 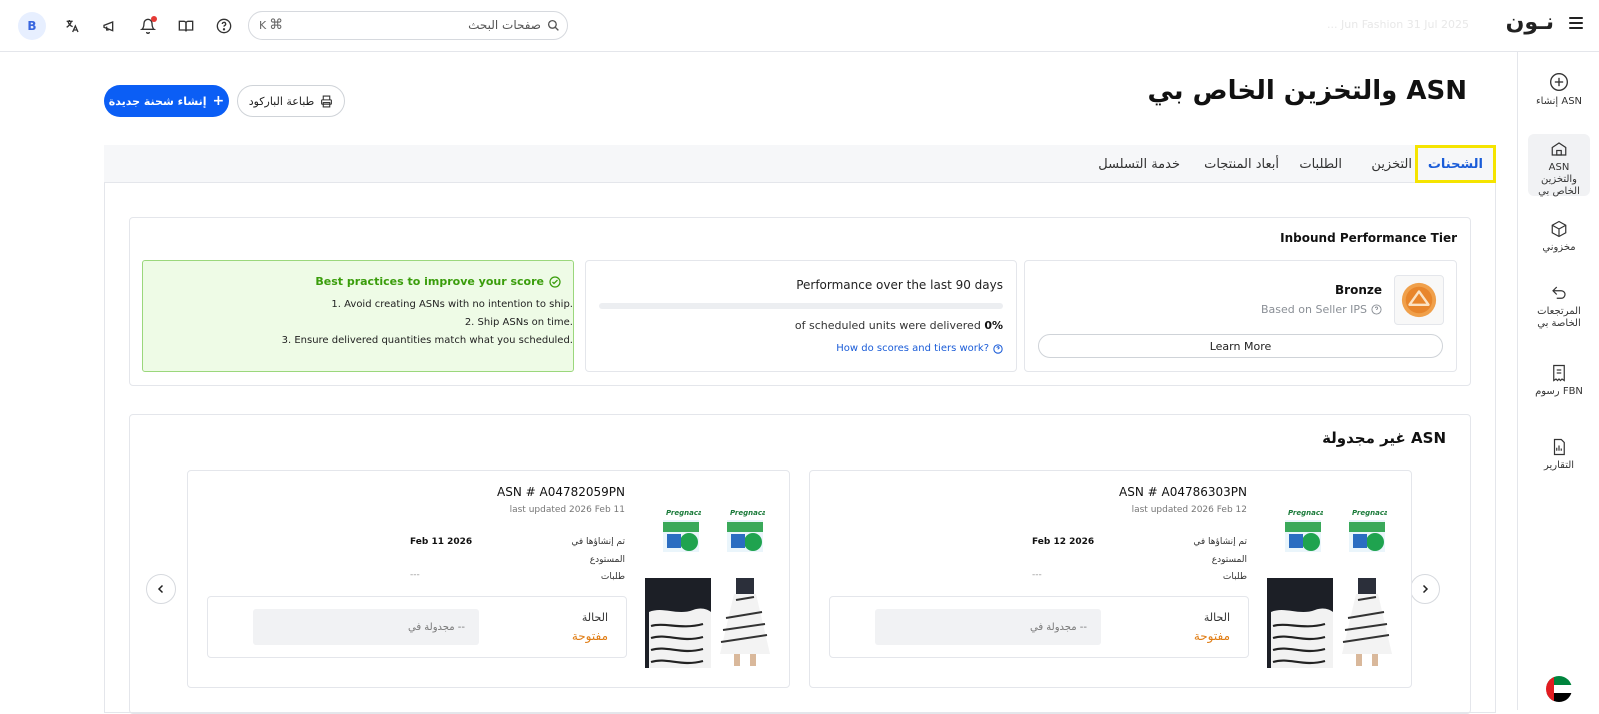 I want to click on tip-item: 2. Ship ASNs on time., so click(x=518, y=322).